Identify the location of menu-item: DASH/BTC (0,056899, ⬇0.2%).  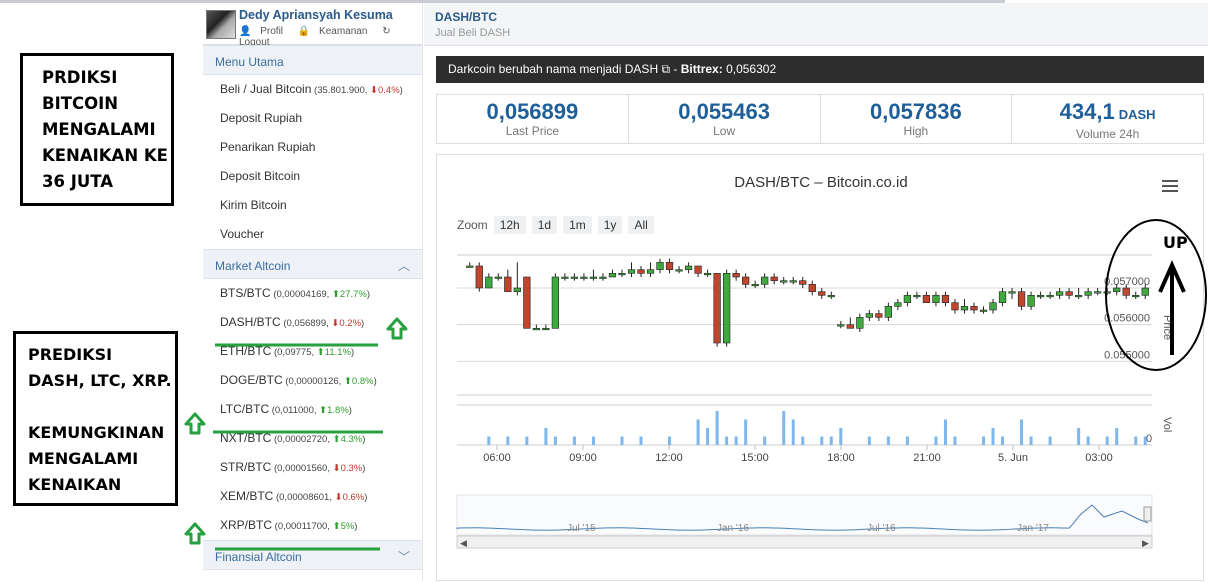
(312, 322).